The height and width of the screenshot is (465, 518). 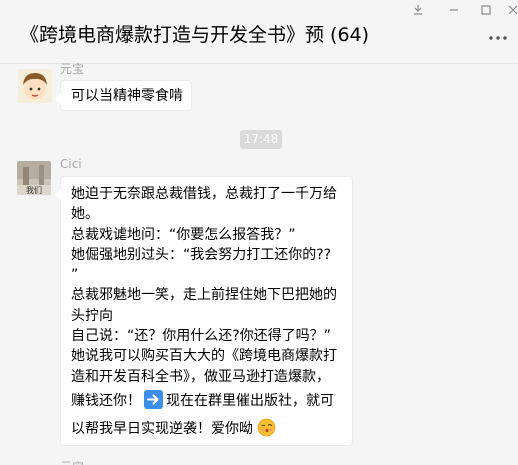 What do you see at coordinates (194, 33) in the screenshot?
I see `chat-title: 《跨境电商爆款打造与开发全书》预 (64)` at bounding box center [194, 33].